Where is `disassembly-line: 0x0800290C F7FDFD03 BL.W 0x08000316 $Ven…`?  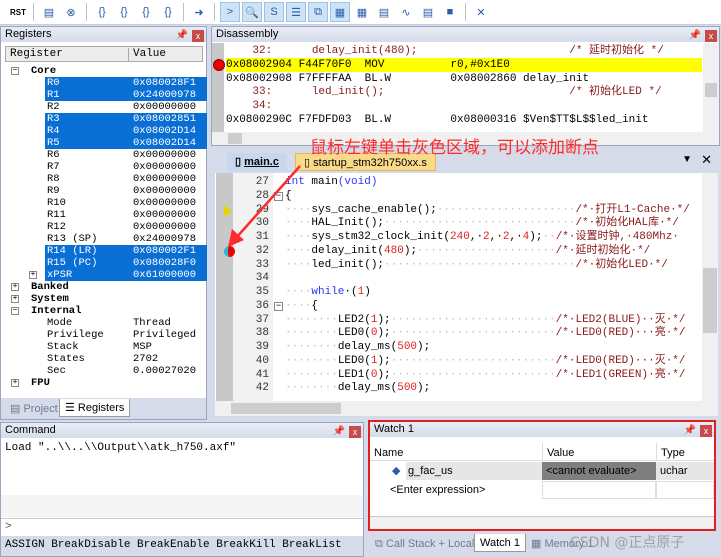
disassembly-line: 0x0800290C F7FDFD03 BL.W 0x08000316 $Ven… is located at coordinates (464, 120).